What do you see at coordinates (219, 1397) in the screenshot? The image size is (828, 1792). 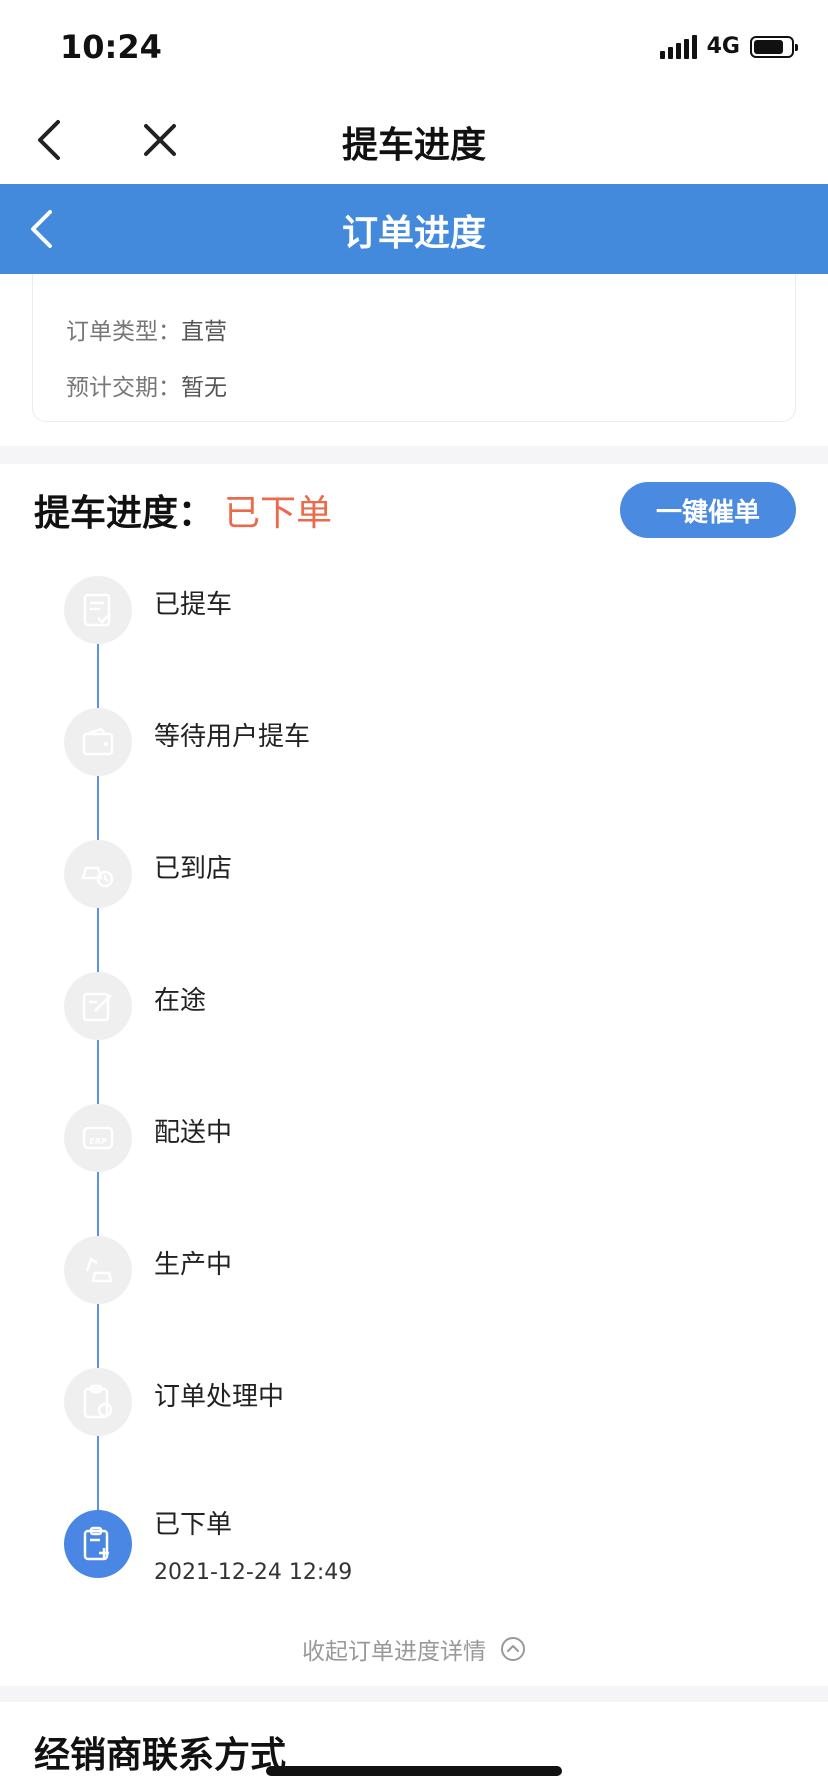 I see `timeline-step-label: 订单处理中` at bounding box center [219, 1397].